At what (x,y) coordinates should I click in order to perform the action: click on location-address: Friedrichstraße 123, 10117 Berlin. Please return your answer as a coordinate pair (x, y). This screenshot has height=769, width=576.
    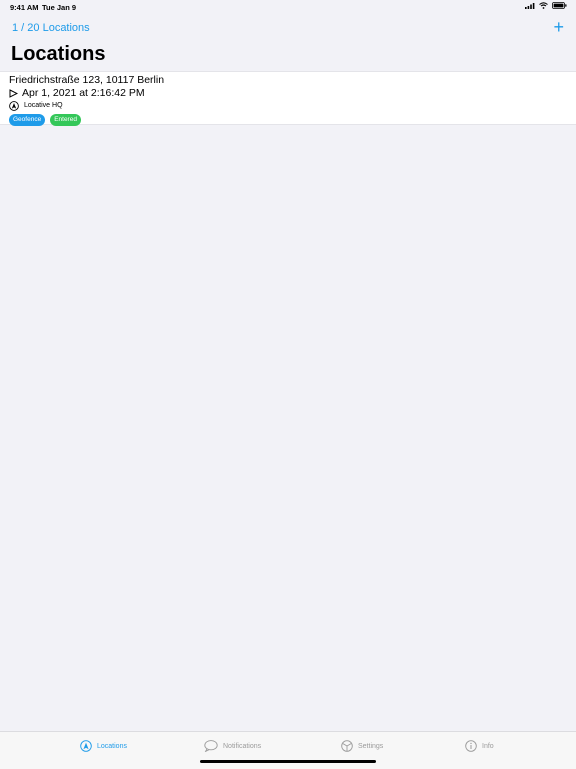
    Looking at the image, I should click on (87, 80).